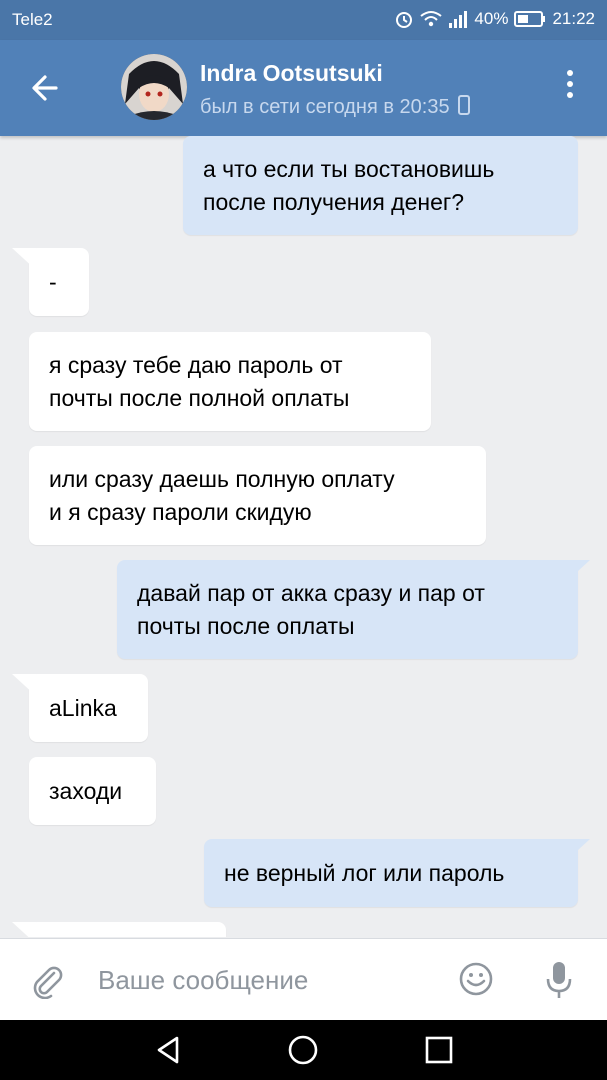  I want to click on signal-icon, so click(458, 19).